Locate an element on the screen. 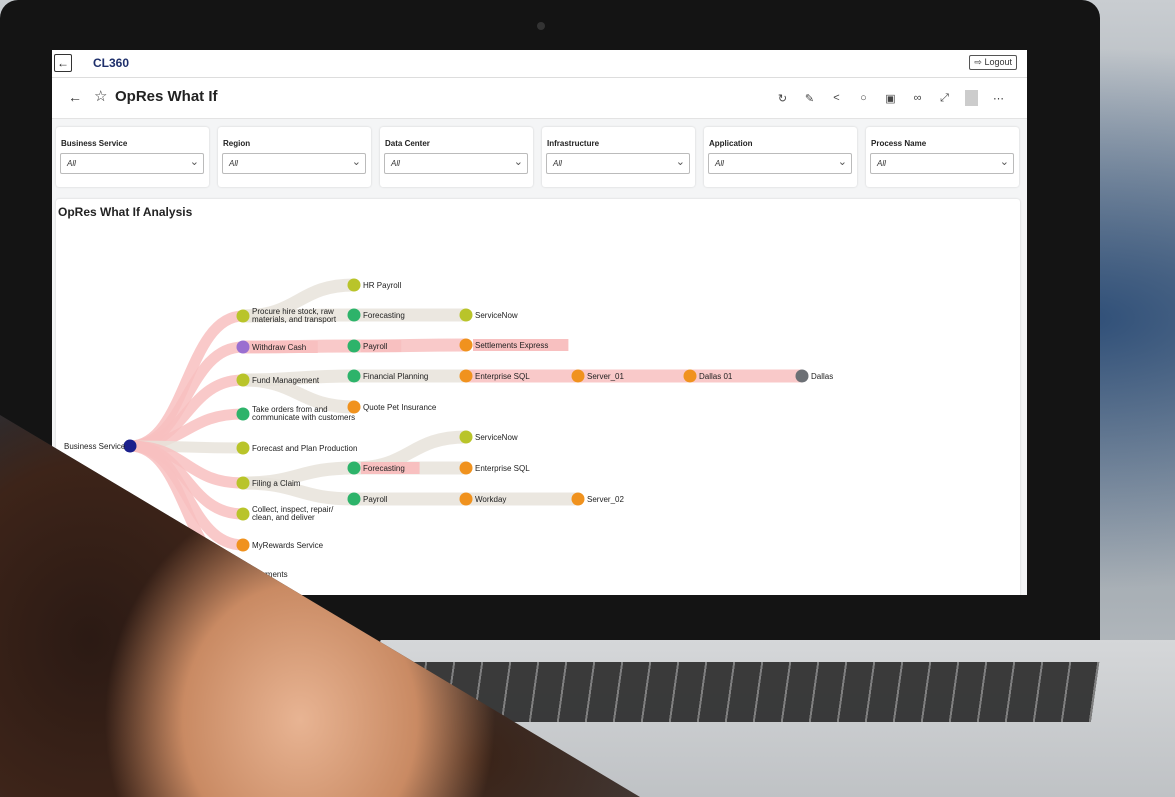 The image size is (1175, 797). page-title: OpRes What If is located at coordinates (166, 96).